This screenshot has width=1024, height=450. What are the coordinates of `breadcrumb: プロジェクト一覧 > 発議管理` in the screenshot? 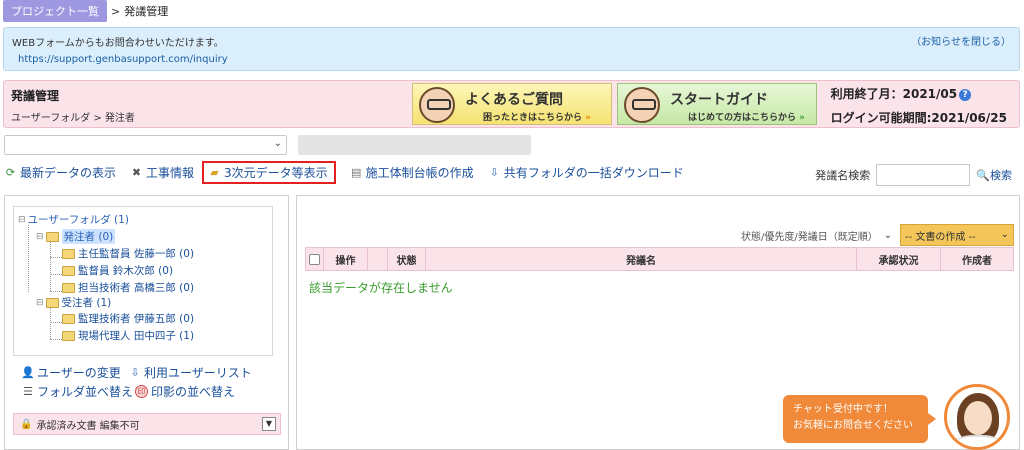 It's located at (84, 11).